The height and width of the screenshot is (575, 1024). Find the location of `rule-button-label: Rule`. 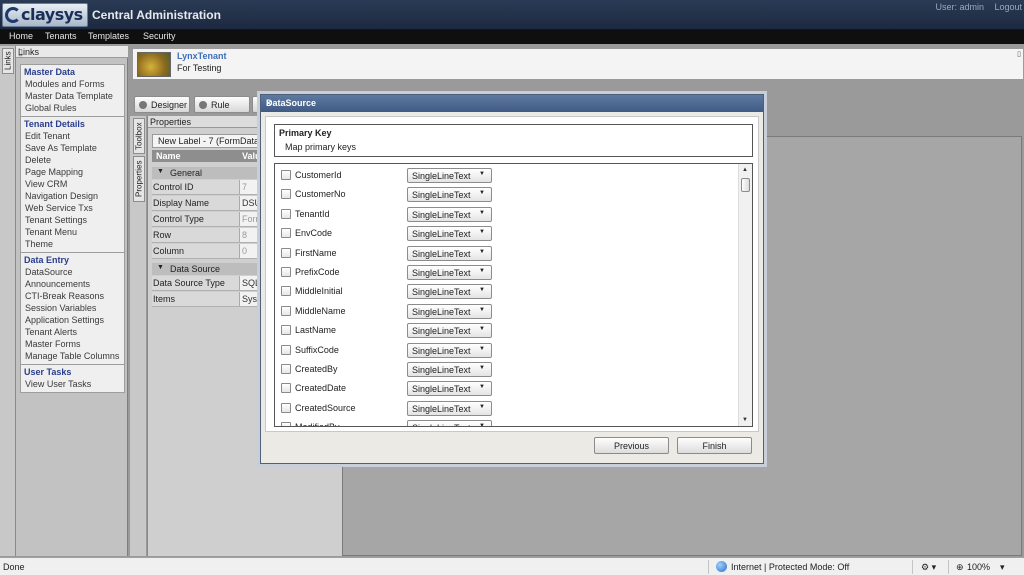

rule-button-label: Rule is located at coordinates (220, 105).